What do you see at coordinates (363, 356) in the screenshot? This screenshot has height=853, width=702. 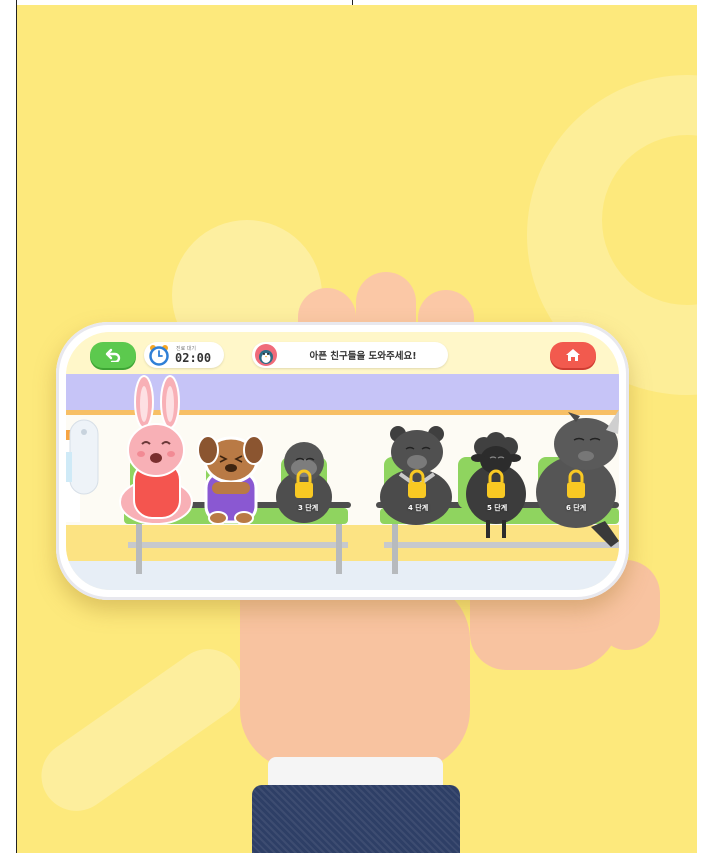 I see `mission-text: 아픈 친구들을 도와주세요!` at bounding box center [363, 356].